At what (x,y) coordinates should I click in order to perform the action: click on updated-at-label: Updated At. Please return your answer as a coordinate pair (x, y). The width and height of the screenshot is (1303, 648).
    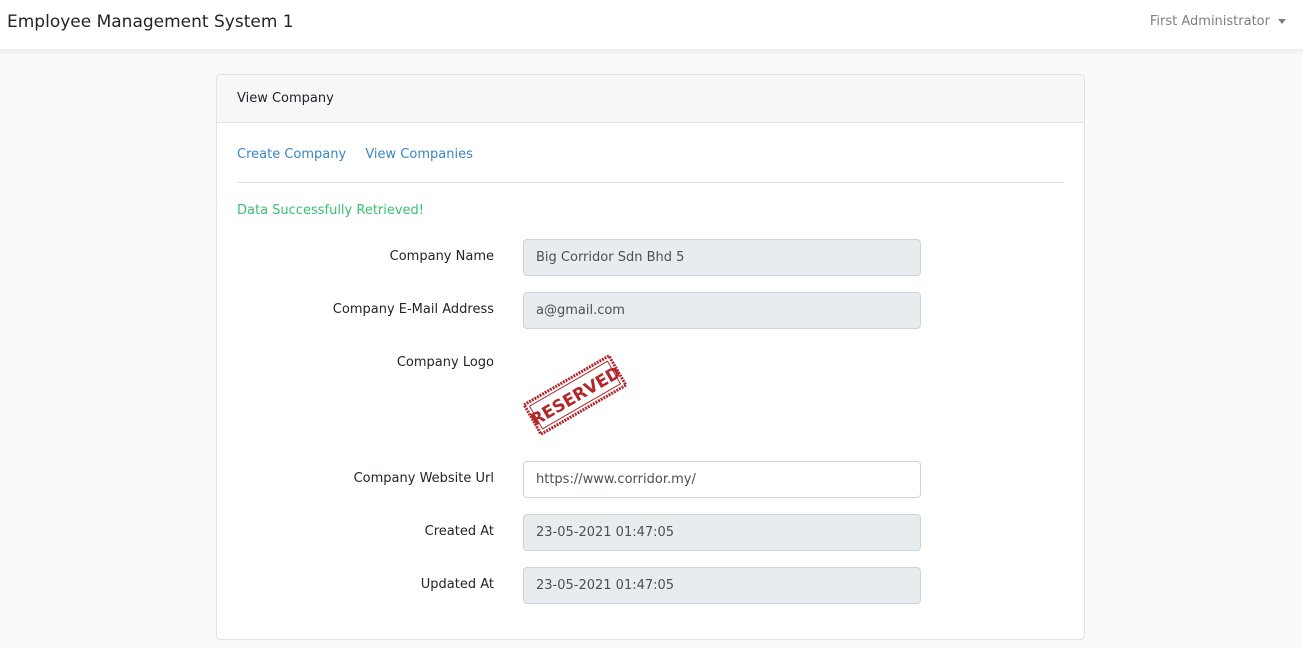
    Looking at the image, I should click on (457, 584).